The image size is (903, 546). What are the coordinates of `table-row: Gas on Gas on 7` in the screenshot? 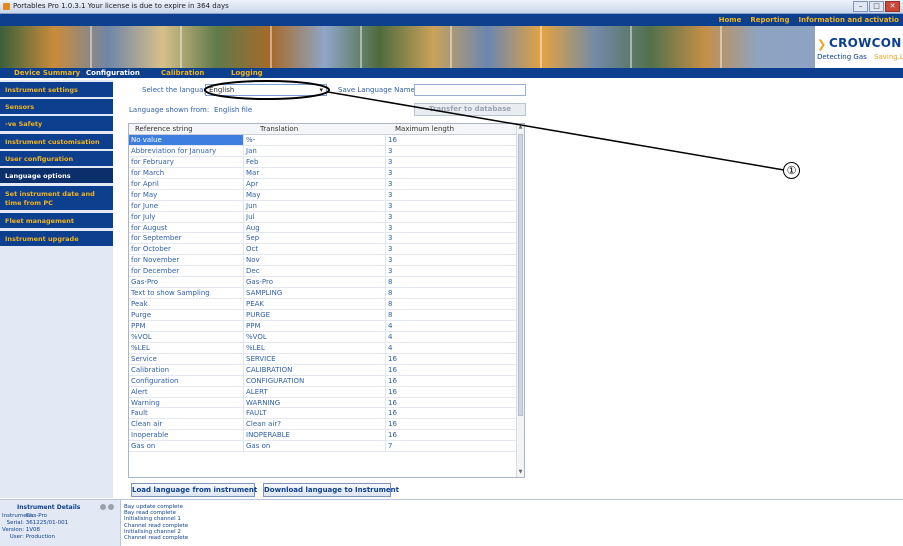 It's located at (323, 447).